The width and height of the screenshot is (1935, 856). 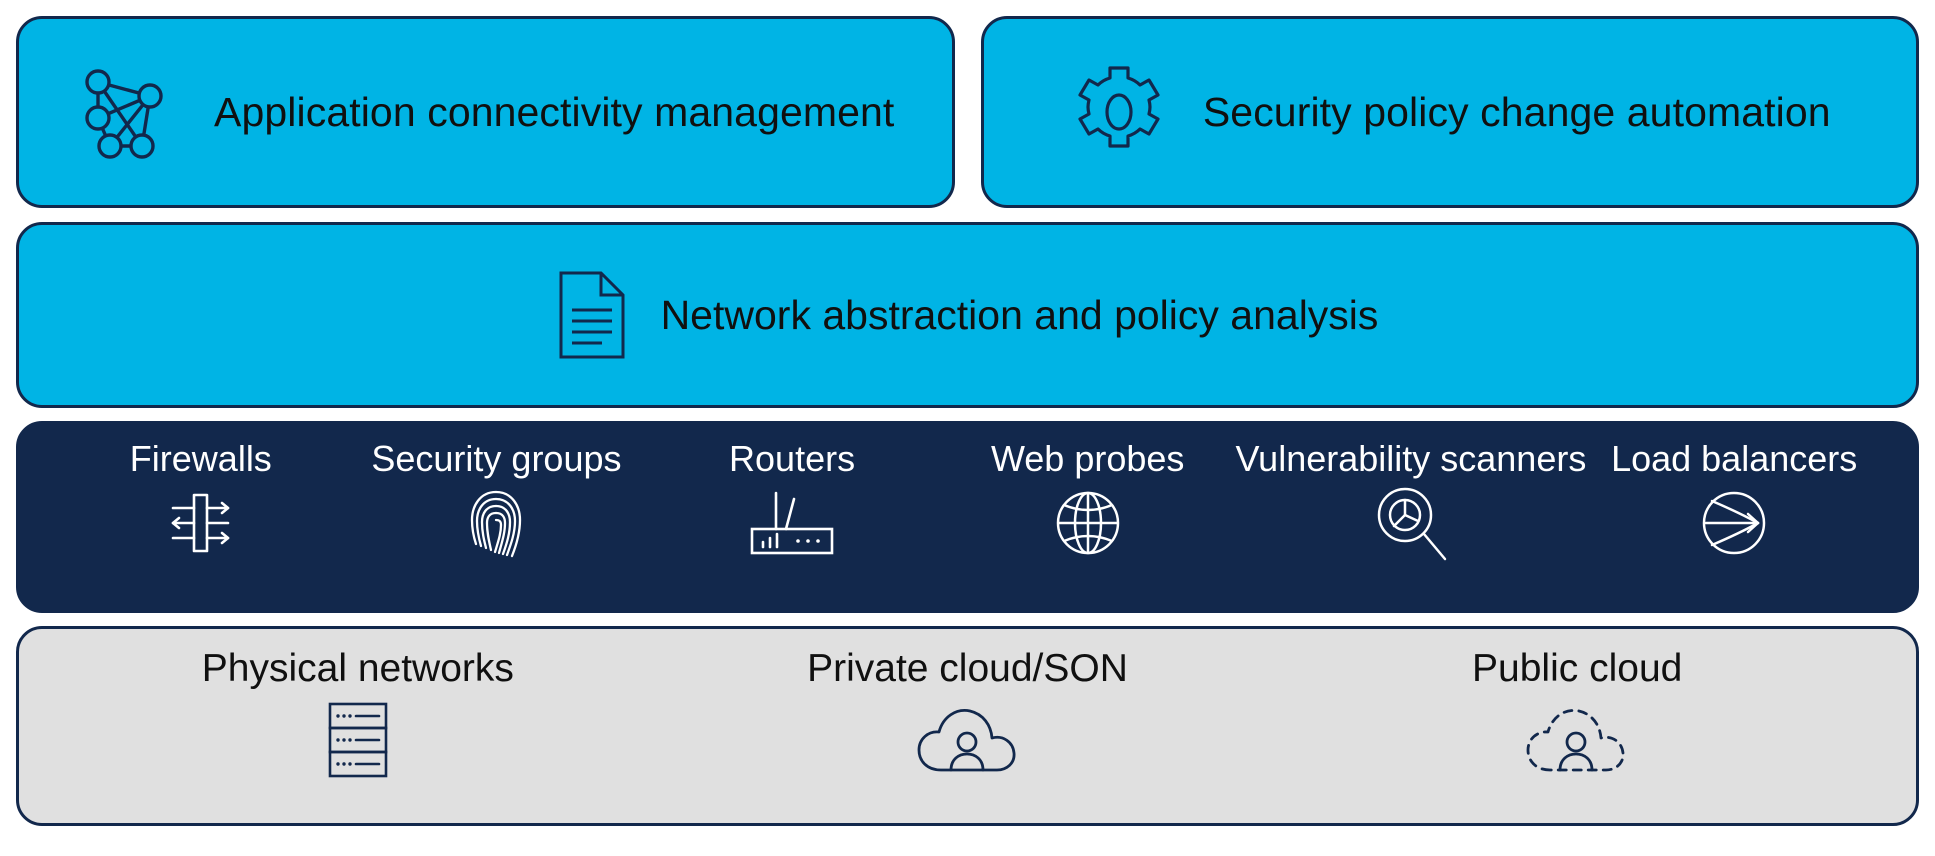 I want to click on service-label: Firewalls, so click(x=200, y=458).